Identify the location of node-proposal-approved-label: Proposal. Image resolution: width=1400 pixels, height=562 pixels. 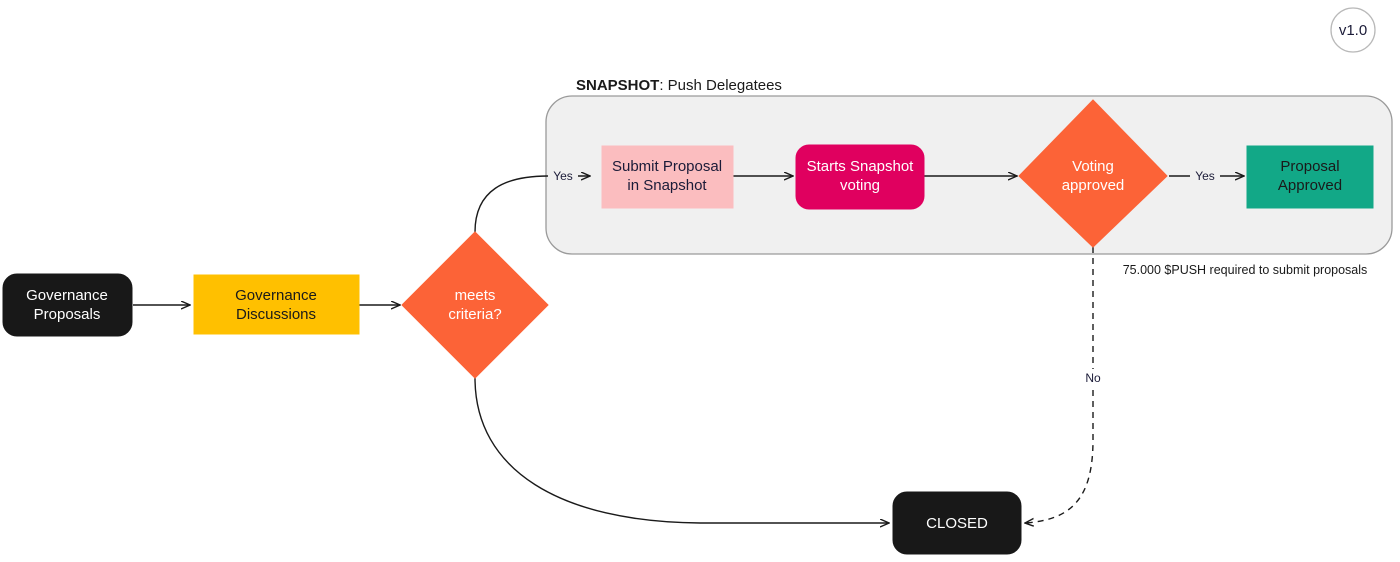
(1309, 166).